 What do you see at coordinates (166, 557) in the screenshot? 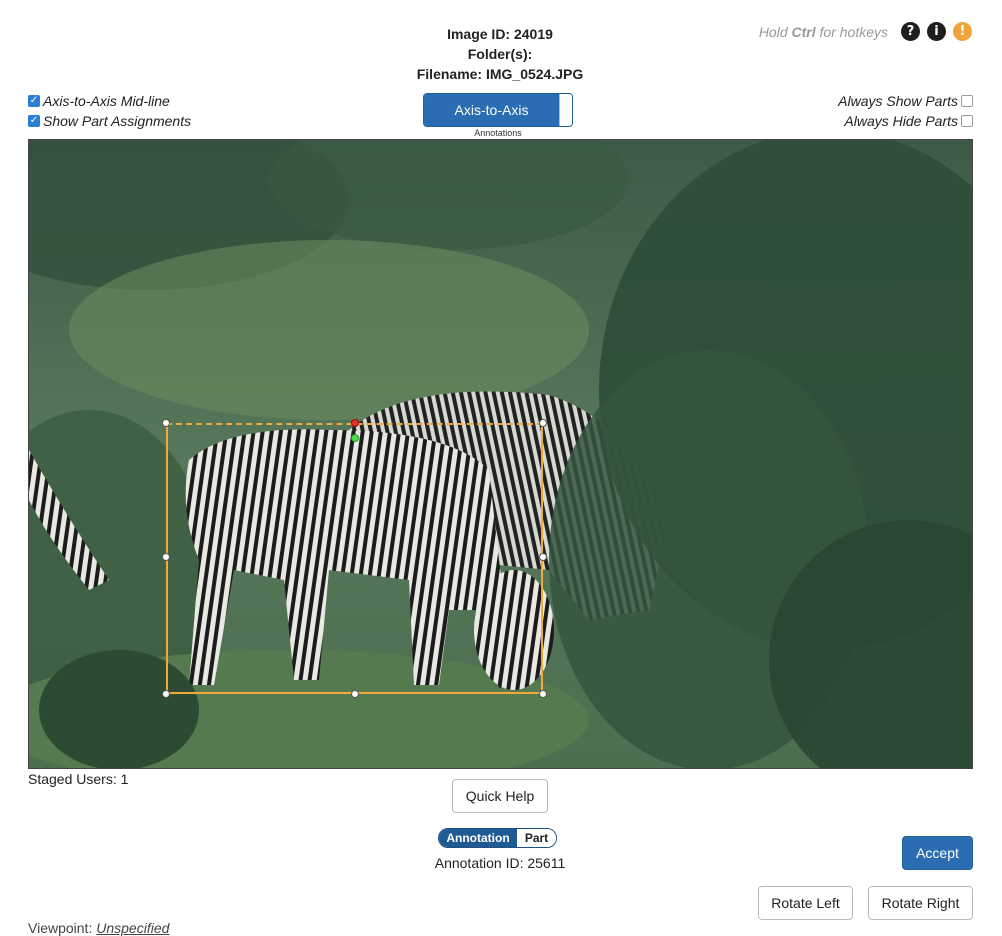
I see `bbox-handle-middle-left` at bounding box center [166, 557].